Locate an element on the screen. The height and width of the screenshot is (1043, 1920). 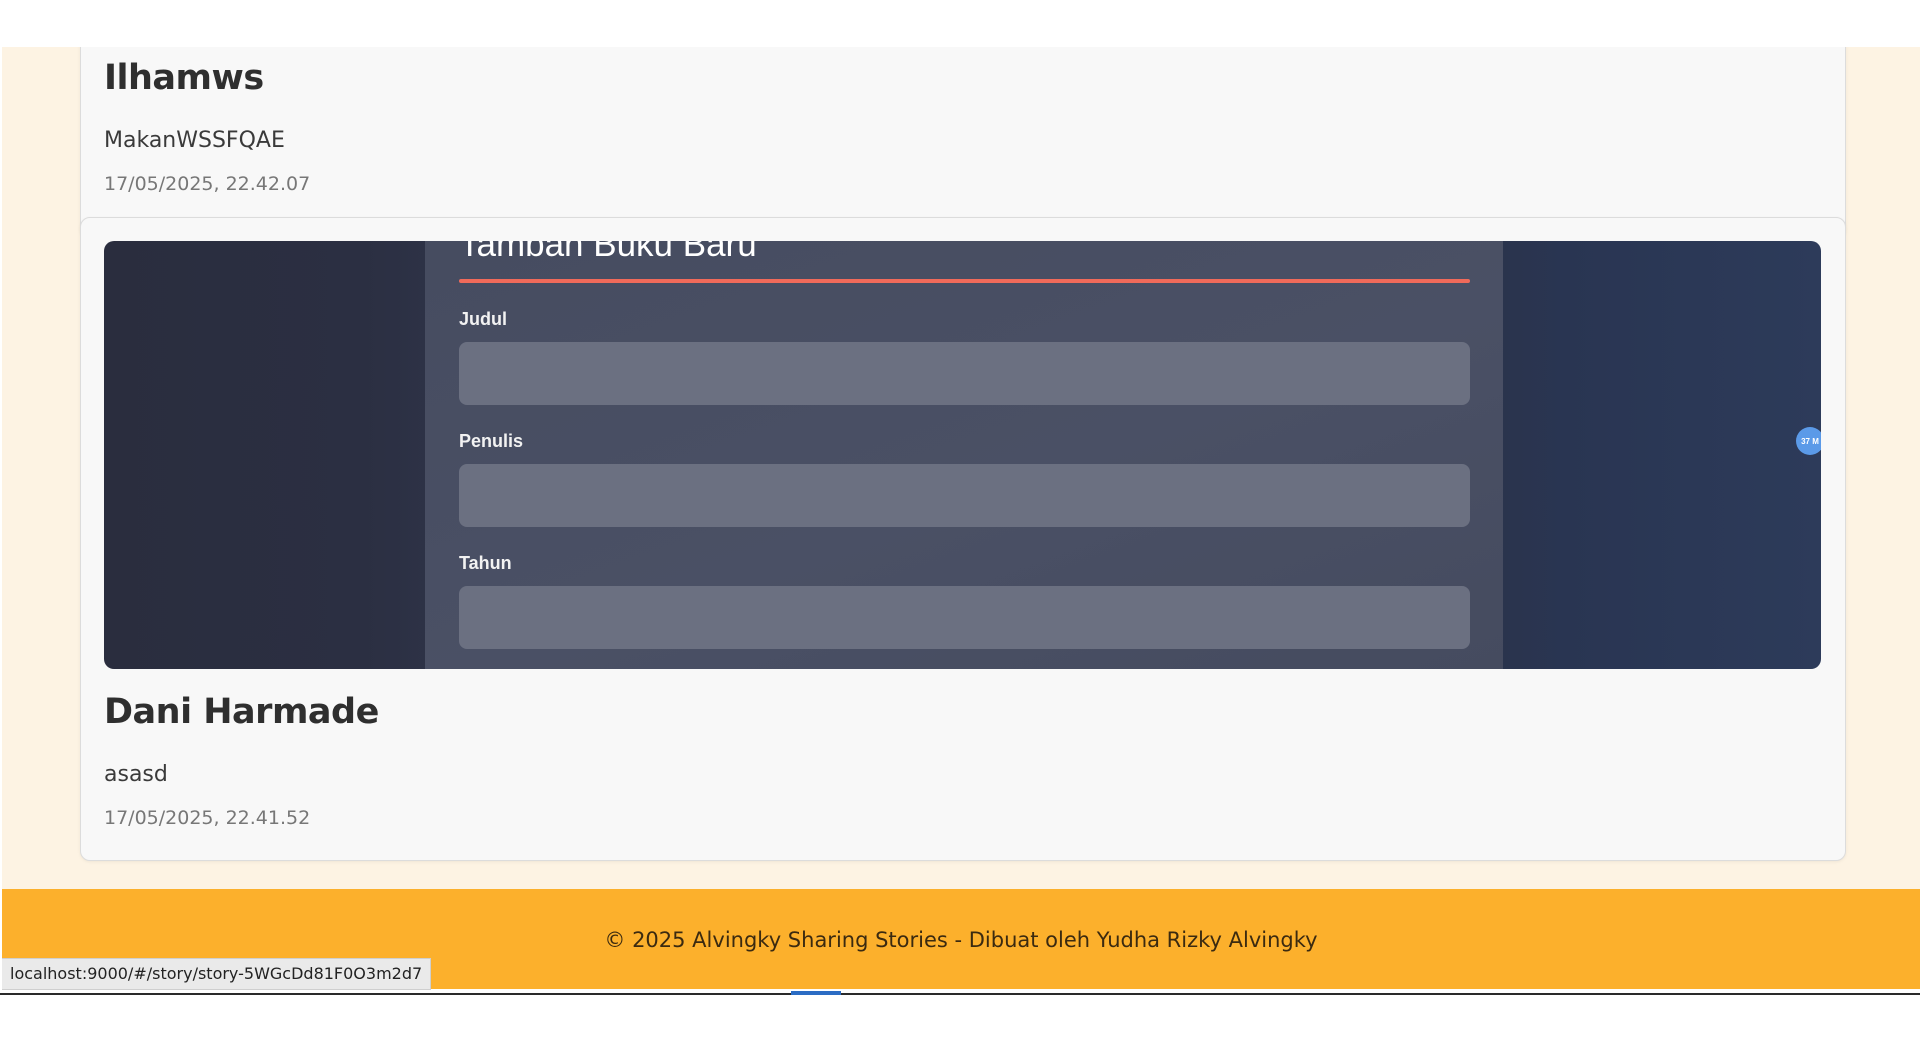
taskbar-divider is located at coordinates (960, 994).